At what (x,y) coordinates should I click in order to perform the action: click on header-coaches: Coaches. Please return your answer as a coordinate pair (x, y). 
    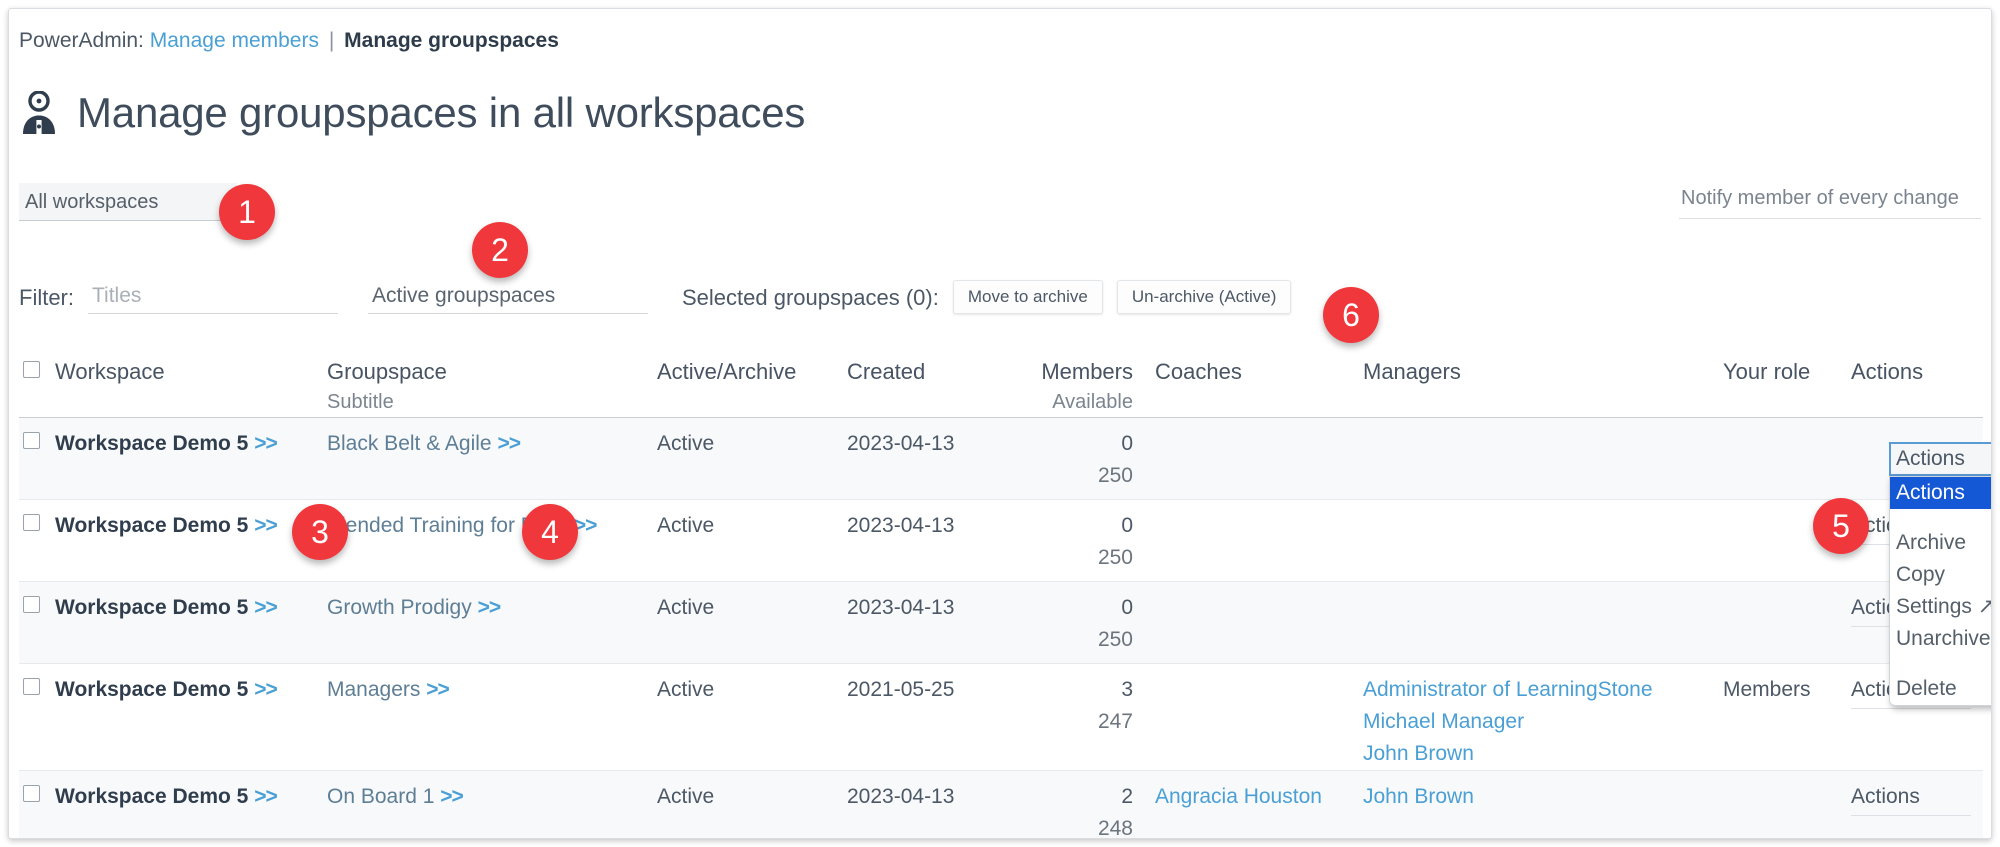
    Looking at the image, I should click on (1255, 372).